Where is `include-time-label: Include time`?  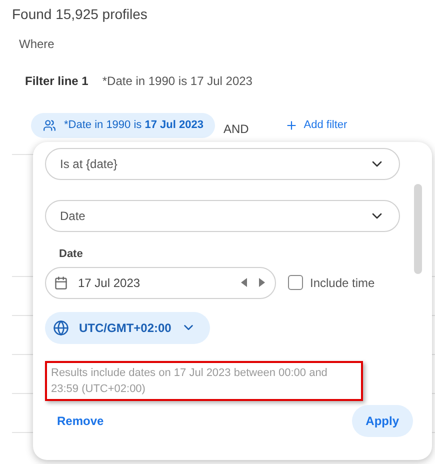 include-time-label: Include time is located at coordinates (342, 283).